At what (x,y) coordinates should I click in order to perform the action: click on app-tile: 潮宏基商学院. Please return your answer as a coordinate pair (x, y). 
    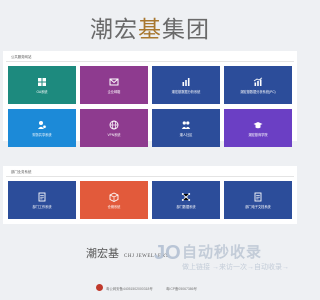
    Looking at the image, I should click on (258, 128).